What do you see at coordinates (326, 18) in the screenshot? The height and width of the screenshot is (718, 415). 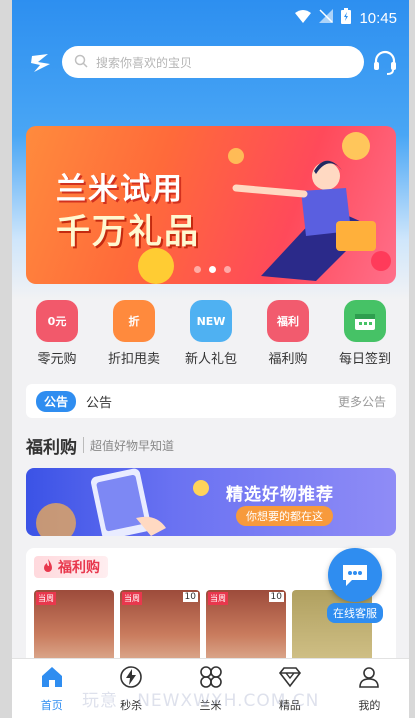 I see `no-signal-icon` at bounding box center [326, 18].